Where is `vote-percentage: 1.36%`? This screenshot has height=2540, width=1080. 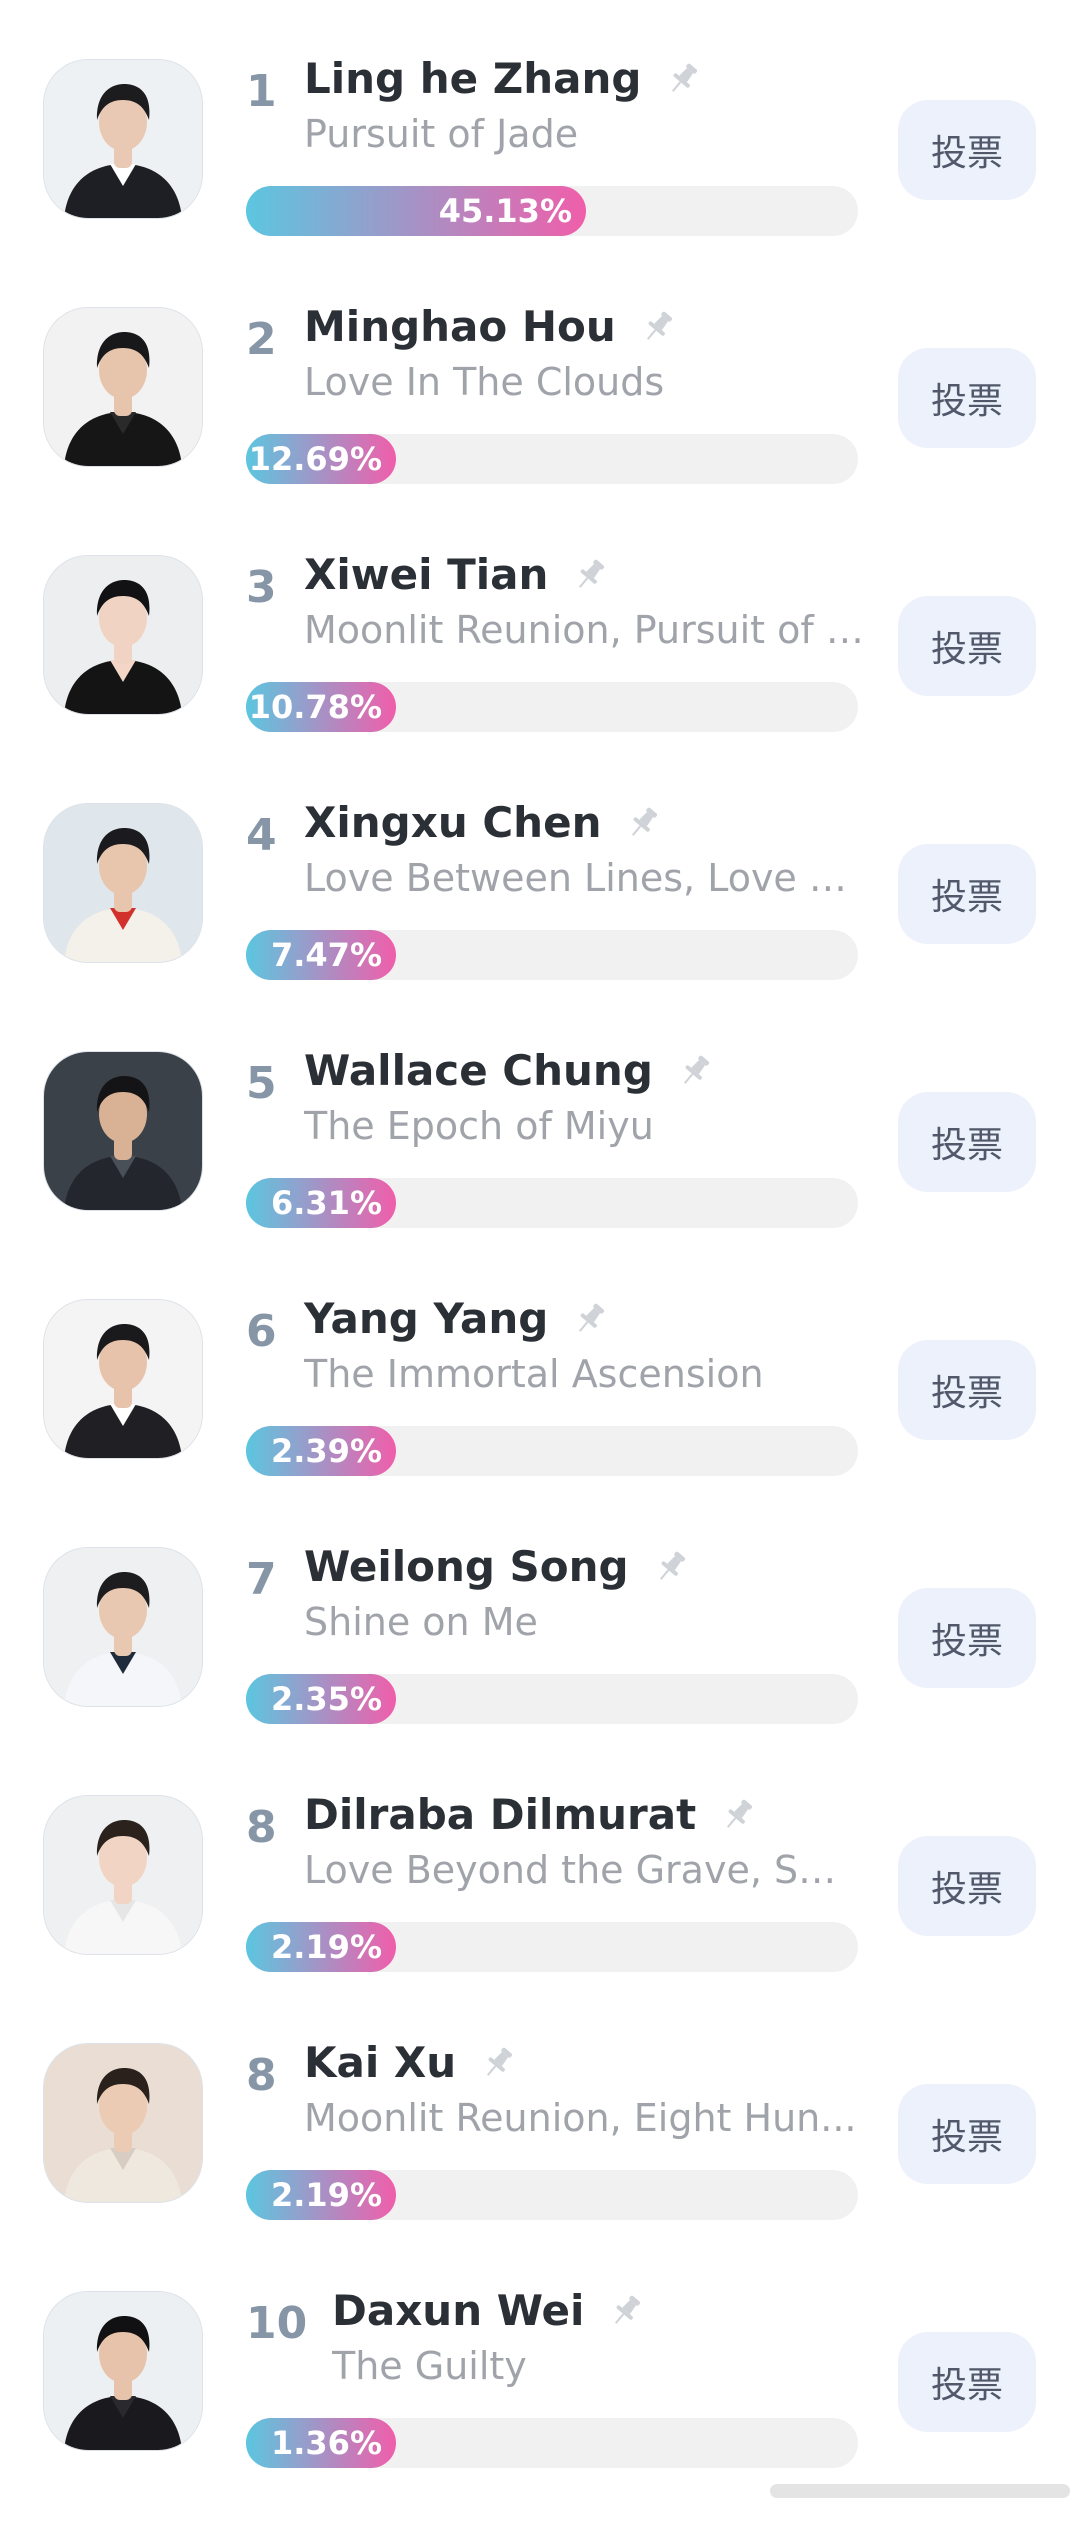 vote-percentage: 1.36% is located at coordinates (326, 2443).